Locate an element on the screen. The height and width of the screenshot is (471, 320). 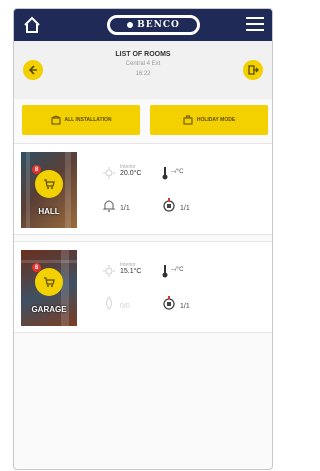
room-photo: 8 GARAGE is located at coordinates (49, 288).